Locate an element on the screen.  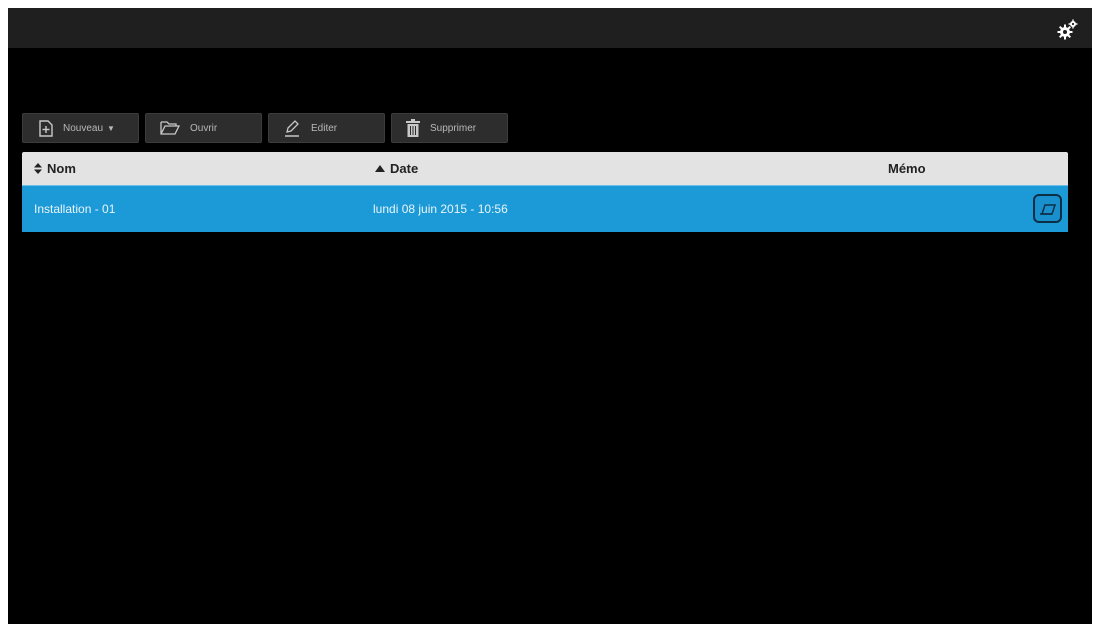
delete-button: Supprimer is located at coordinates (449, 128).